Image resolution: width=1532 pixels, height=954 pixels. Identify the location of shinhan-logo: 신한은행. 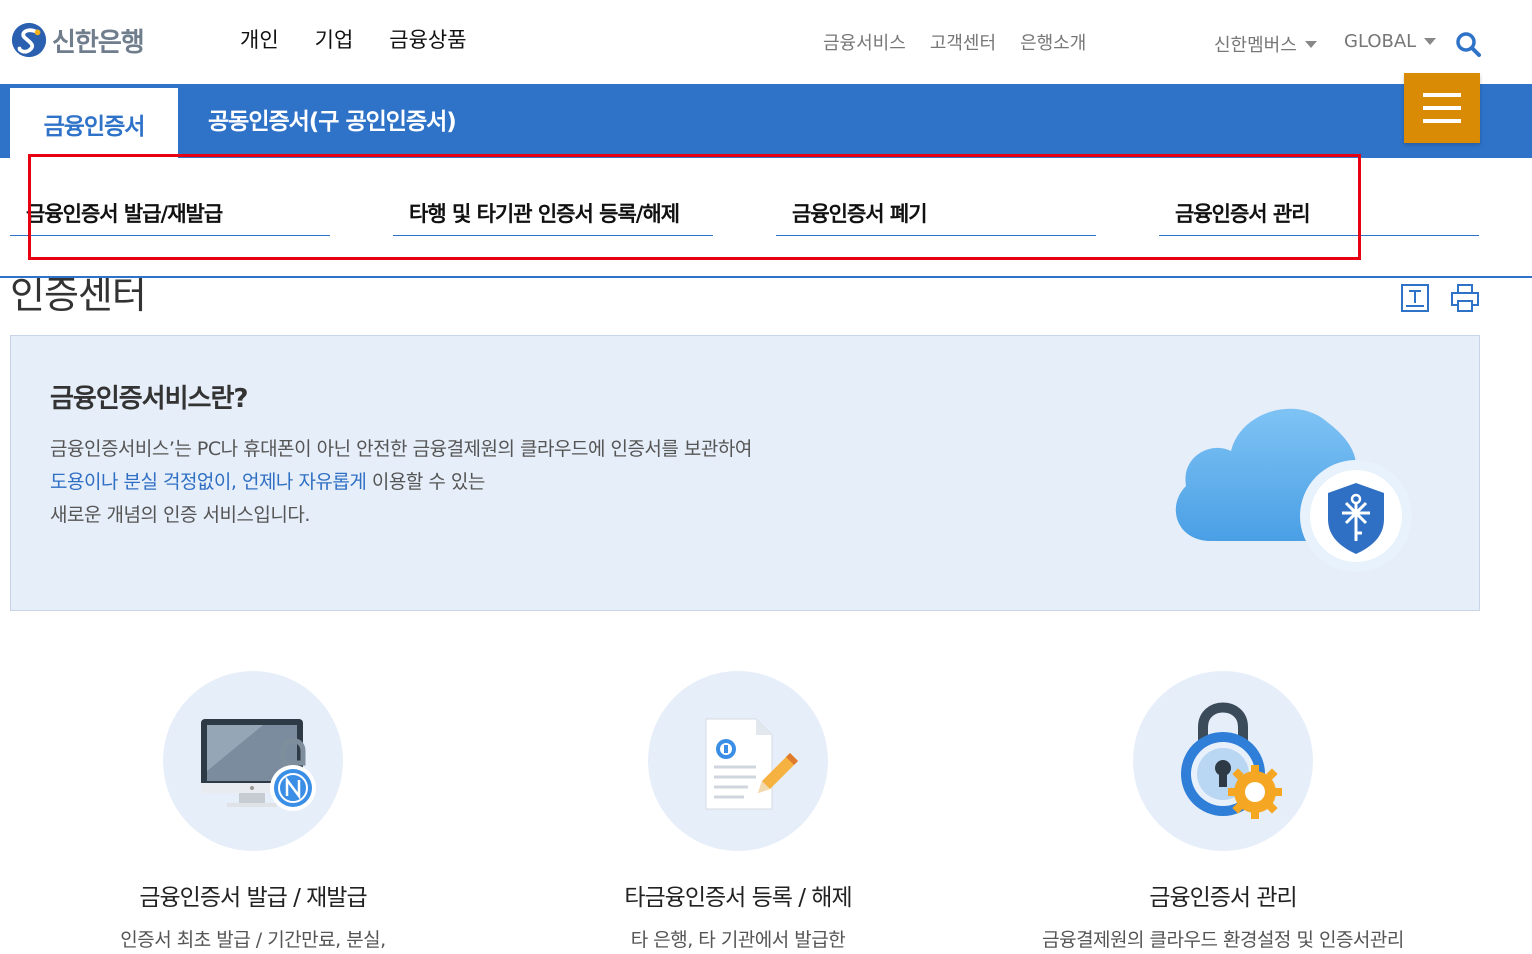
(77, 40).